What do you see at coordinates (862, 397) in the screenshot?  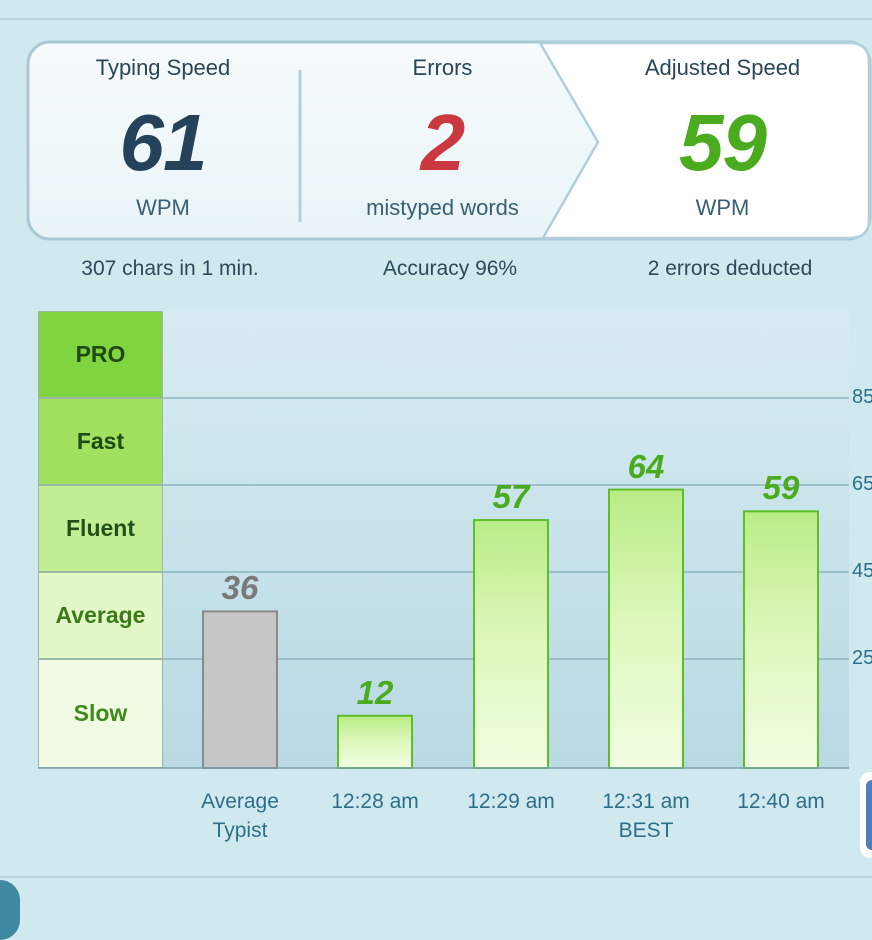 I see `y-tick-label: 85` at bounding box center [862, 397].